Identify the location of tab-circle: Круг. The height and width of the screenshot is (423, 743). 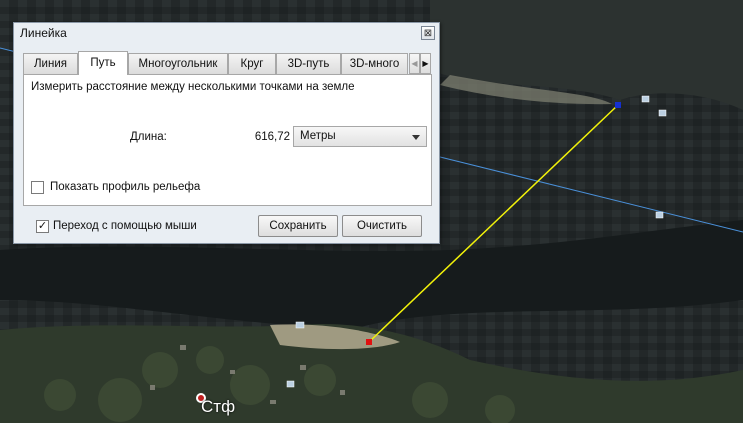
(252, 63).